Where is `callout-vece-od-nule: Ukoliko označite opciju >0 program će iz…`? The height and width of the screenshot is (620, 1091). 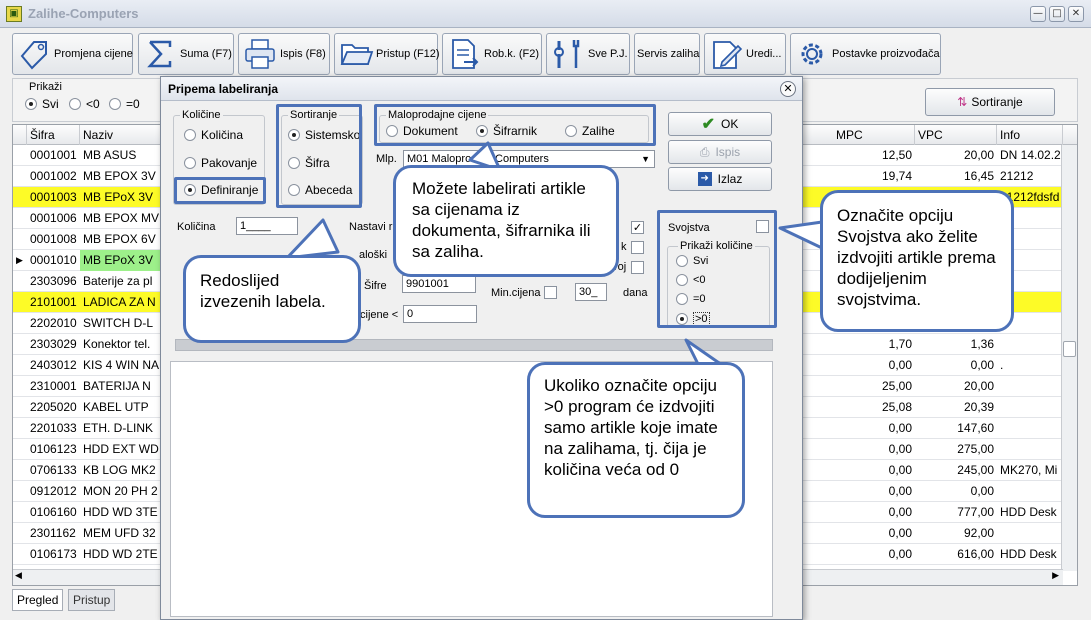
callout-vece-od-nule: Ukoliko označite opciju >0 program će iz… is located at coordinates (636, 440).